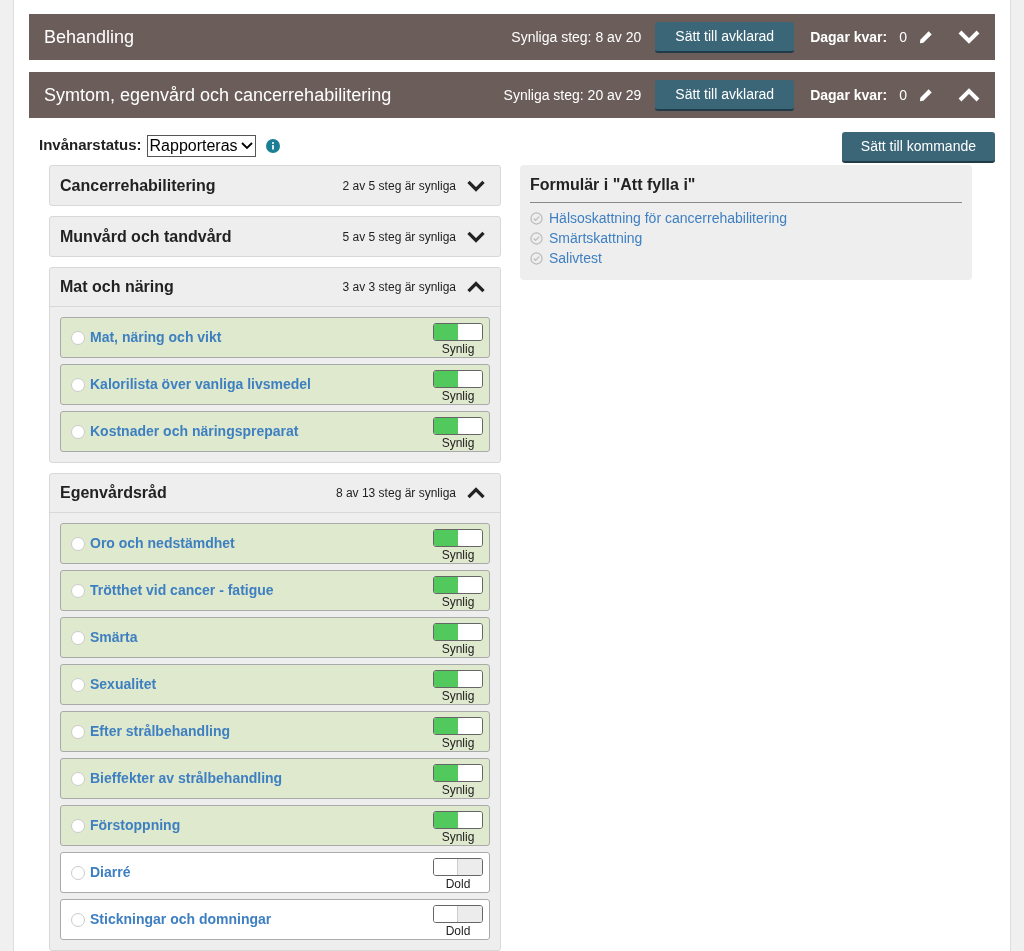 Image resolution: width=1024 pixels, height=951 pixels. Describe the element at coordinates (261, 919) in the screenshot. I see `step-link: Stickningar och domningar` at that location.